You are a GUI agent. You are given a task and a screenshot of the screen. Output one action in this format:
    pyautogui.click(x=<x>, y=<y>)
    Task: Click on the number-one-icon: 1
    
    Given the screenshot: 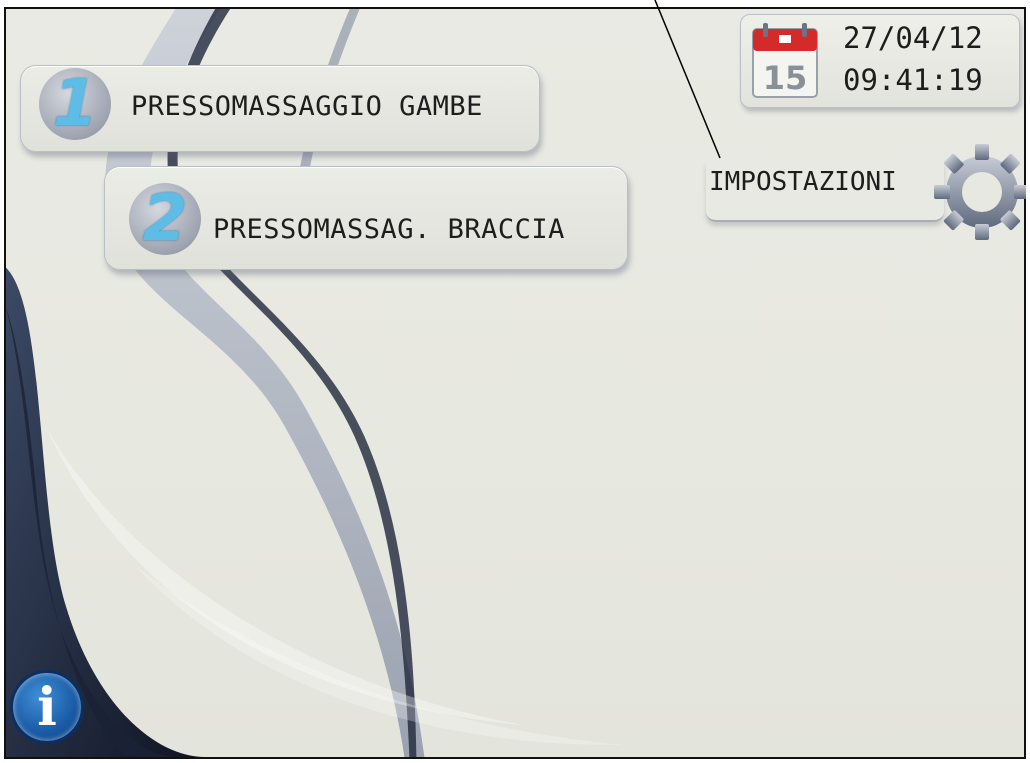 What is the action you would take?
    pyautogui.click(x=75, y=104)
    